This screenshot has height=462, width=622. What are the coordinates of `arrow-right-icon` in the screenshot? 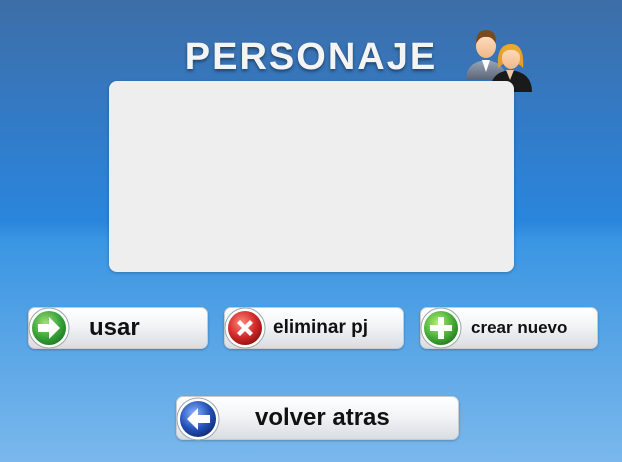 It's located at (49, 328).